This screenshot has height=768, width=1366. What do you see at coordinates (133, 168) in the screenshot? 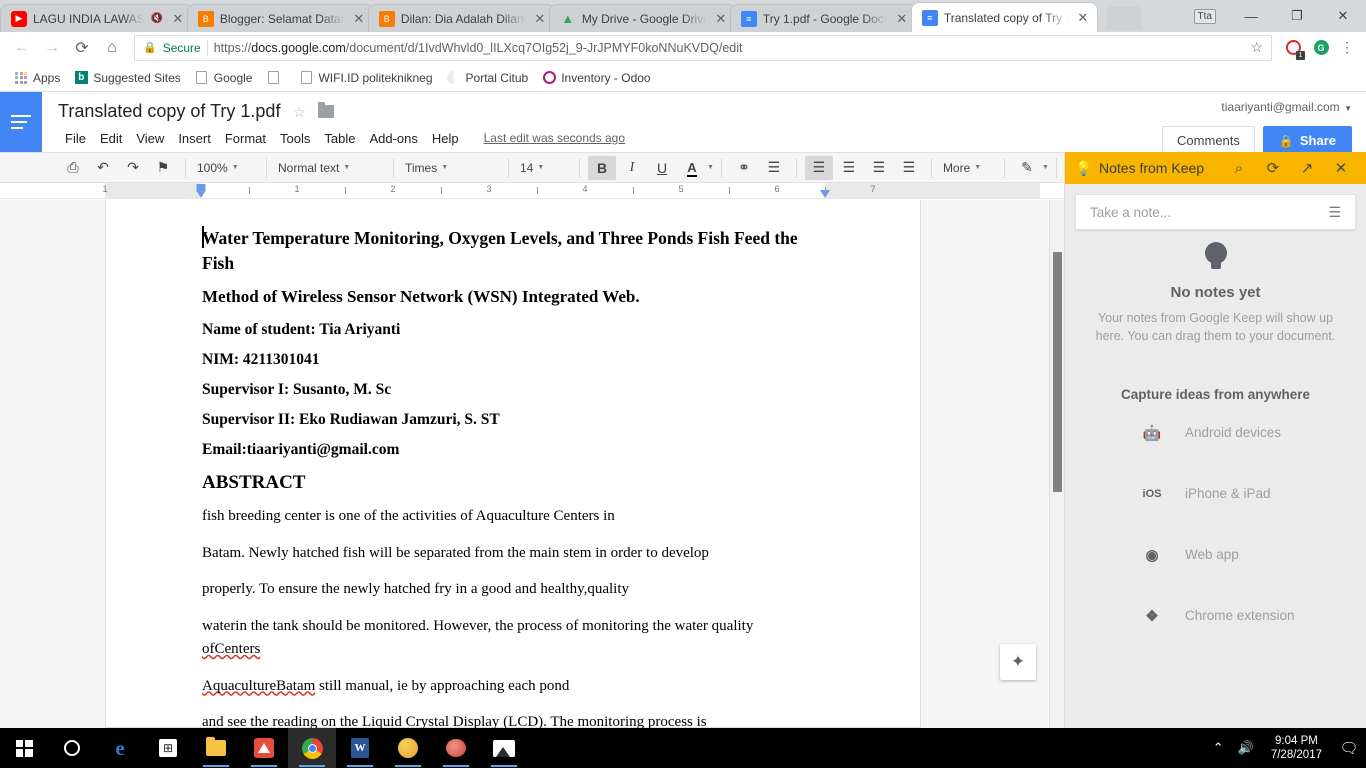
I see `redo-icon: ↷` at bounding box center [133, 168].